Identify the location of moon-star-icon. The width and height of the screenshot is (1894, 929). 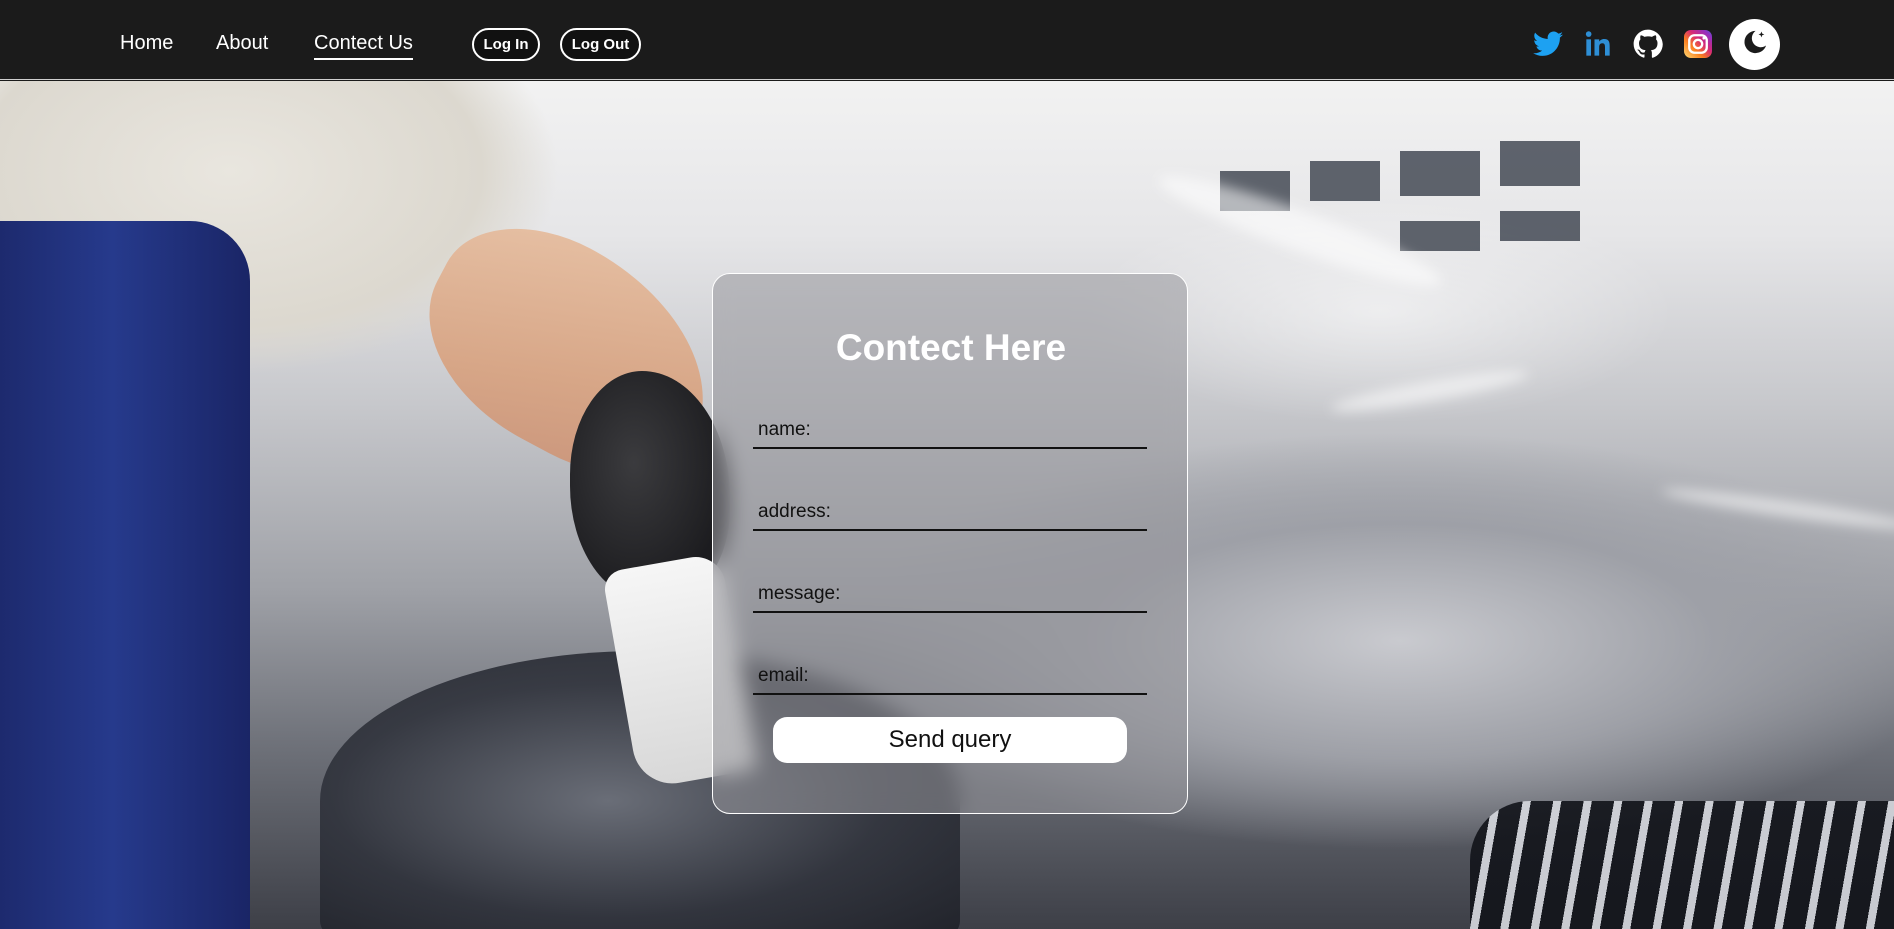
(1755, 44).